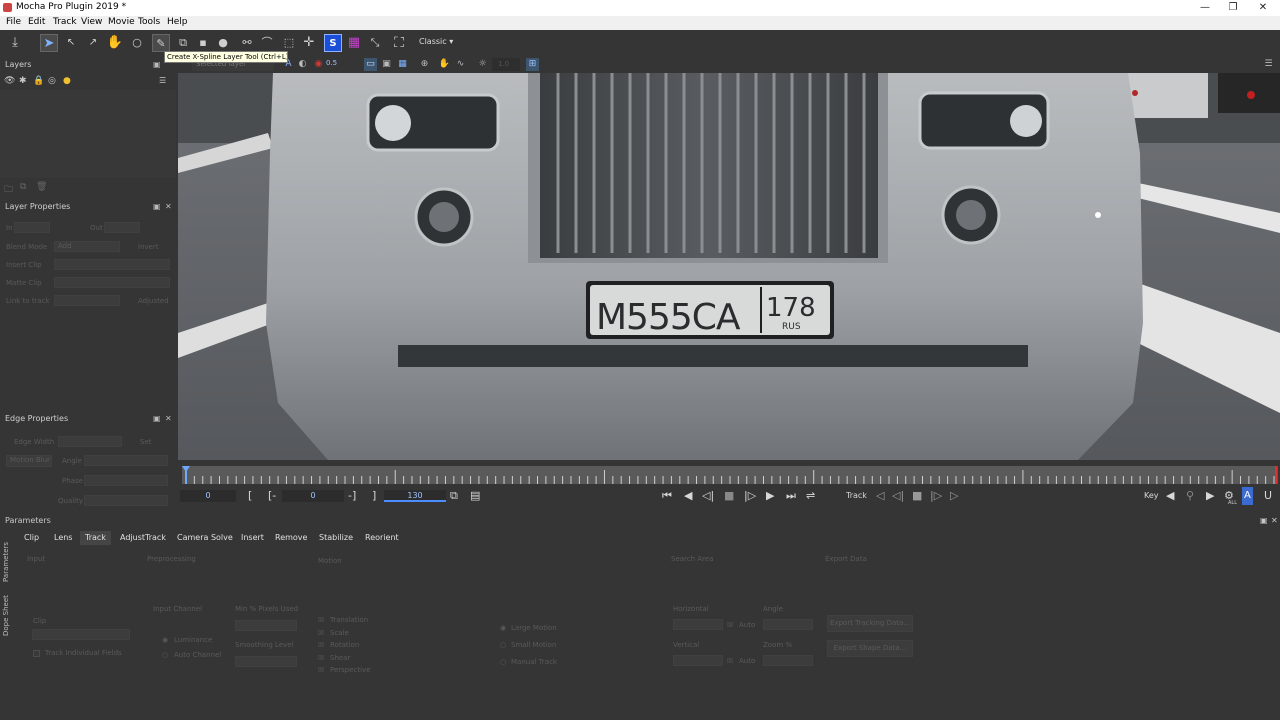 The width and height of the screenshot is (1280, 720). What do you see at coordinates (503, 628) in the screenshot?
I see `large-motion-radio: ◉` at bounding box center [503, 628].